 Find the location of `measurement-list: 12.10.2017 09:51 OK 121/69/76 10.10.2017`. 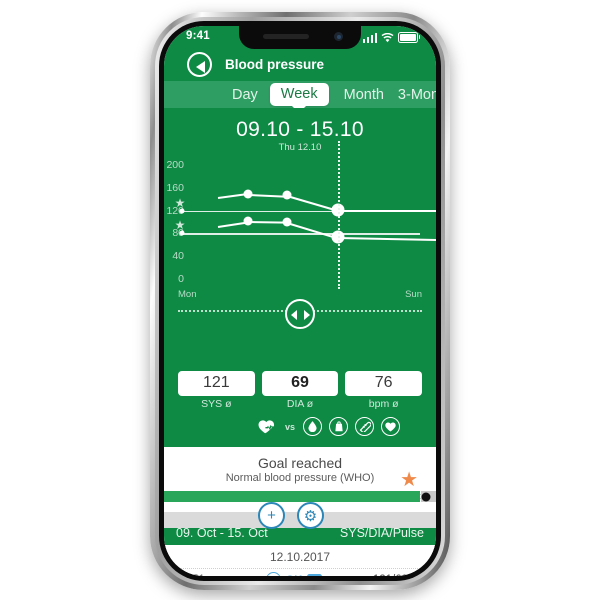

measurement-list: 12.10.2017 09:51 OK 121/69/76 10.10.2017 is located at coordinates (300, 560).